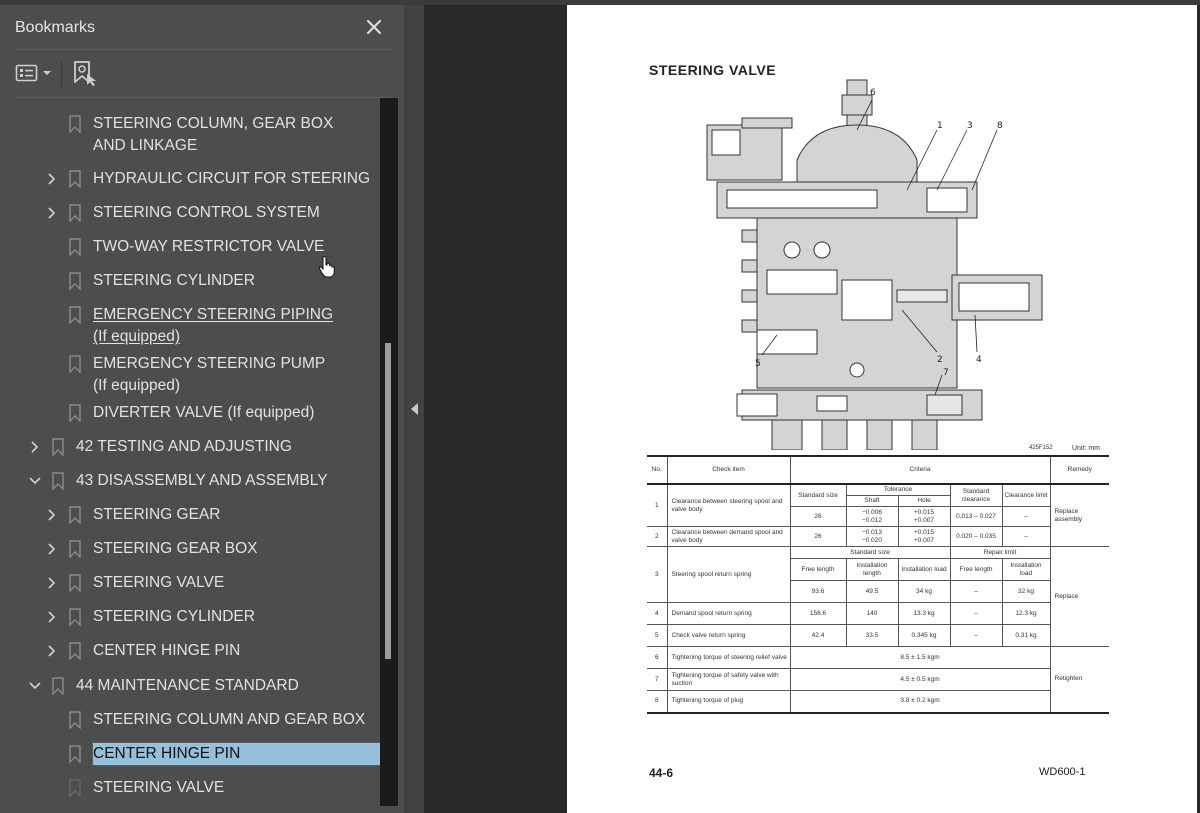 The height and width of the screenshot is (813, 1200). I want to click on new-bookmark-button, so click(85, 74).